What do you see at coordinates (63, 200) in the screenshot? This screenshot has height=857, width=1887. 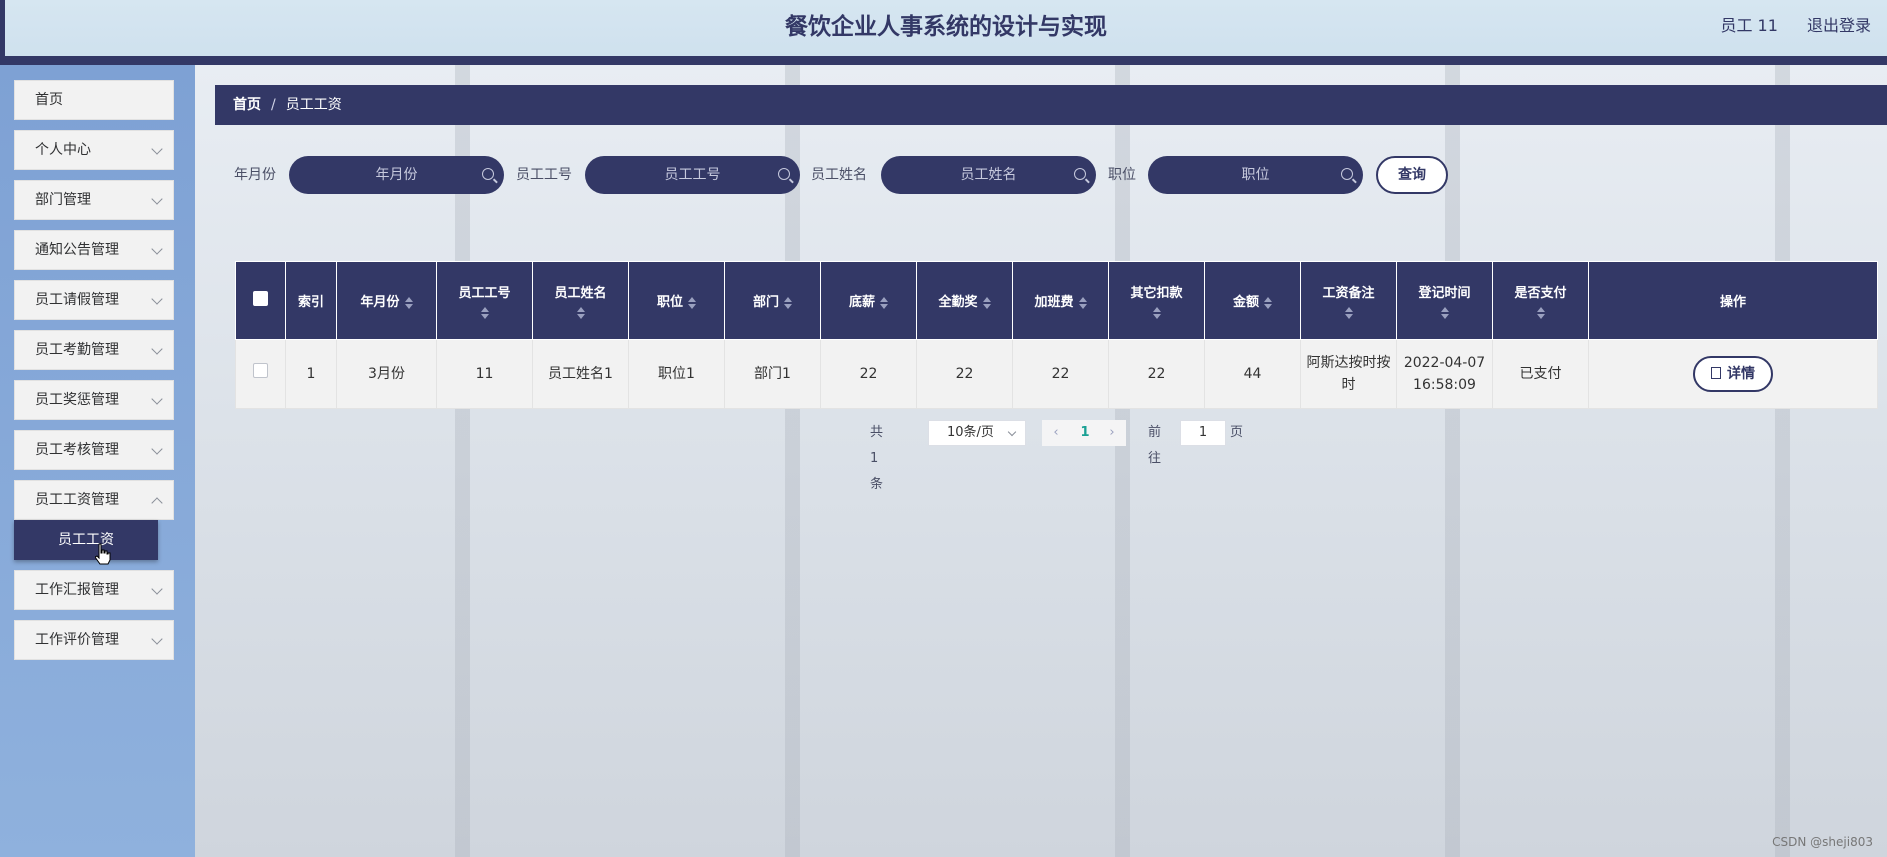 I see `sidebar-item-label: 部门管理` at bounding box center [63, 200].